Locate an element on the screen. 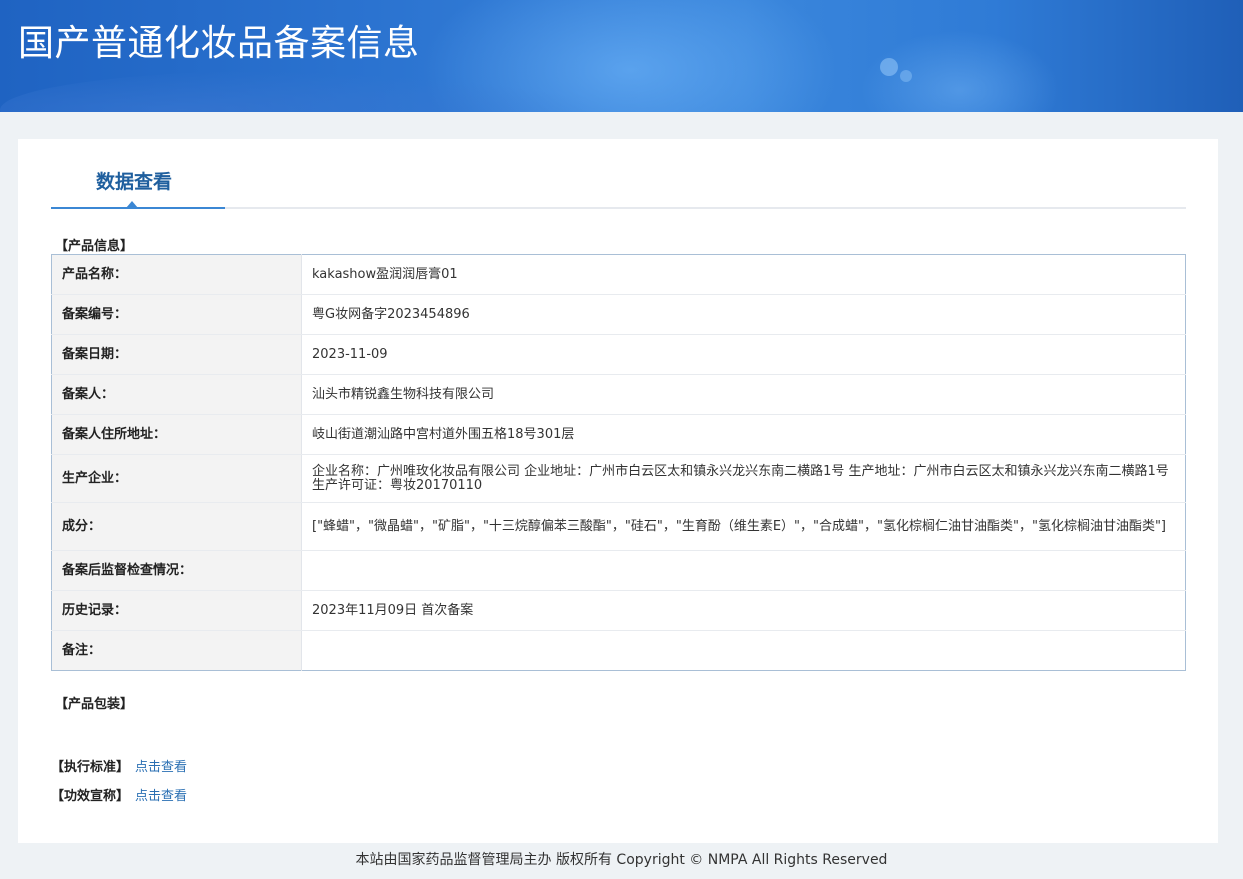 The width and height of the screenshot is (1243, 879). table-row: 产品名称： kakashow盈润润唇膏01 is located at coordinates (618, 274).